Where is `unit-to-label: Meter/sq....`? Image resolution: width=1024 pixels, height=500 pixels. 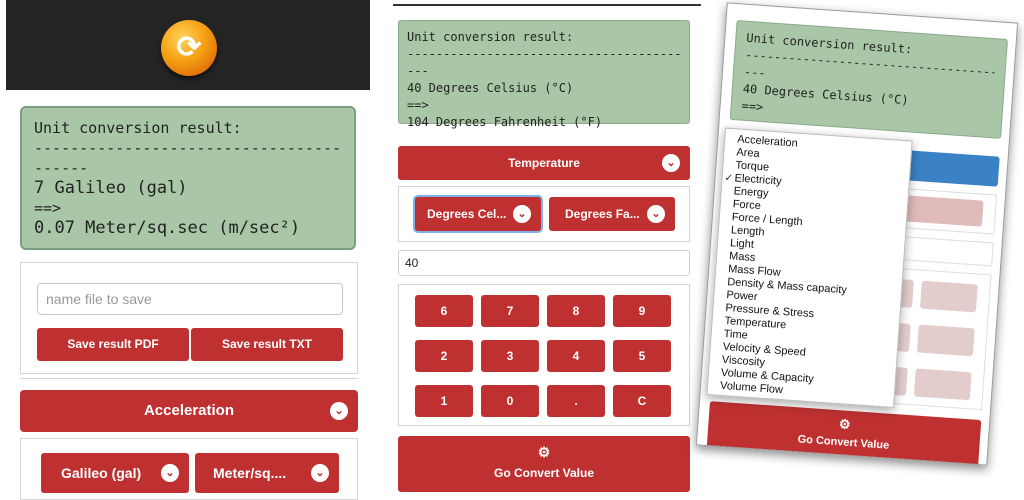 unit-to-label: Meter/sq.... is located at coordinates (250, 473).